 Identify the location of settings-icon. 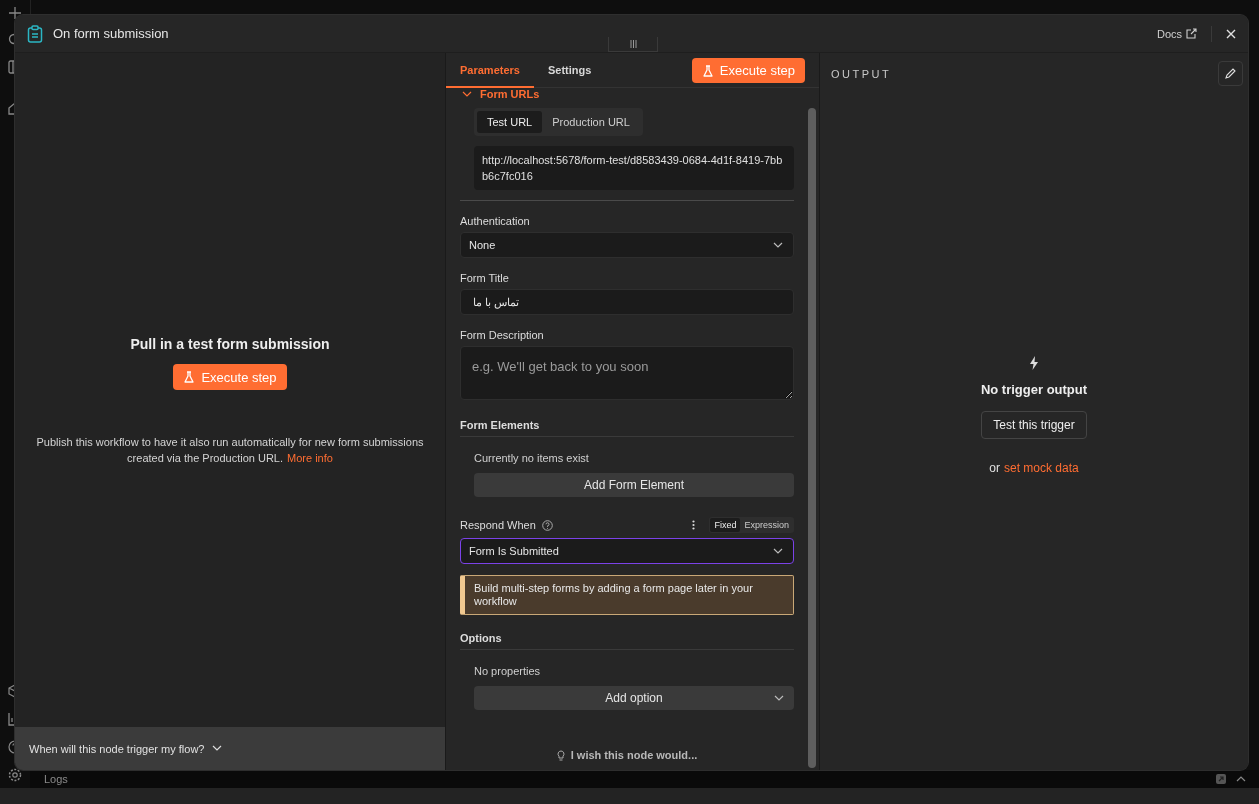
(15, 775).